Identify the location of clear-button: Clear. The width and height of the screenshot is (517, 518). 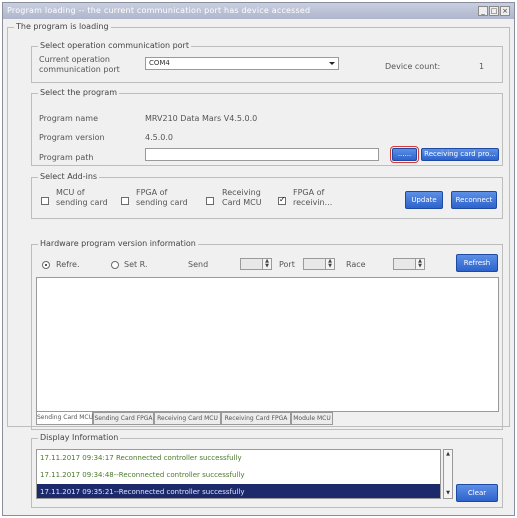
(477, 493).